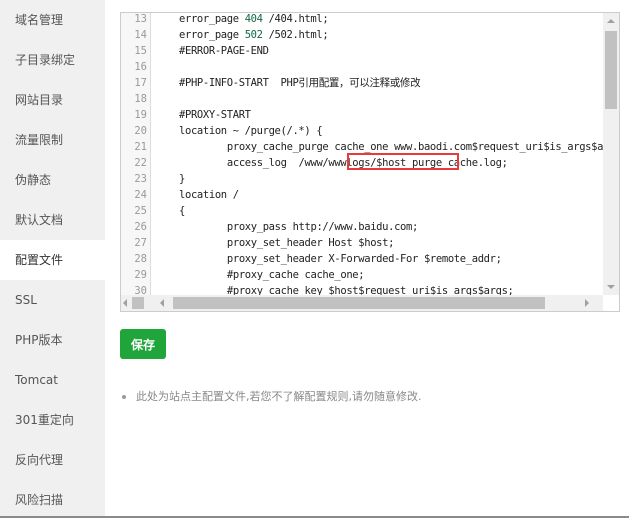 The width and height of the screenshot is (629, 520). Describe the element at coordinates (125, 303) in the screenshot. I see `gutter-scroll-left-arrow-icon` at that location.